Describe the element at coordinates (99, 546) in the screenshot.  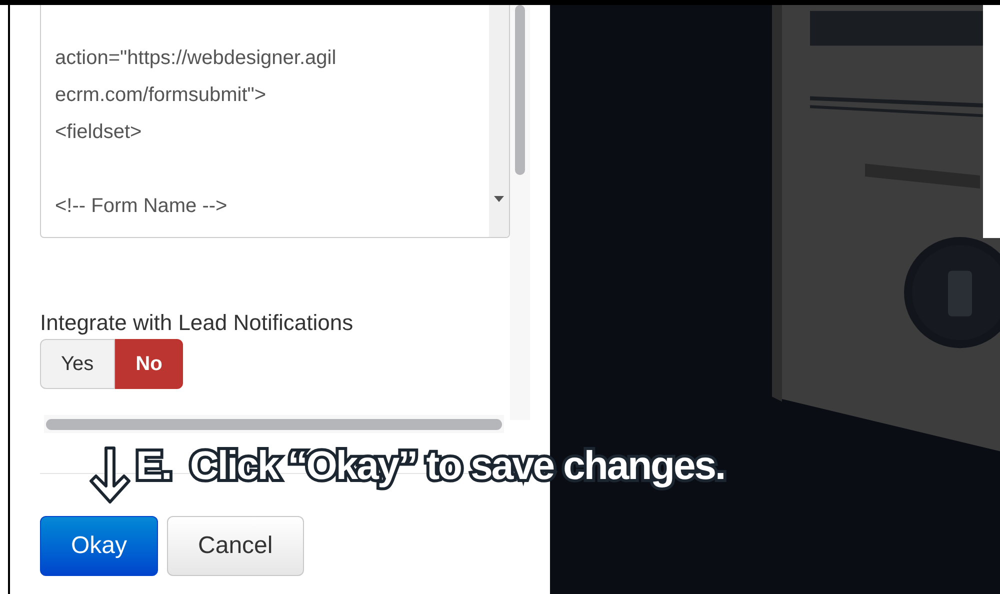
I see `okay-button: Okay` at that location.